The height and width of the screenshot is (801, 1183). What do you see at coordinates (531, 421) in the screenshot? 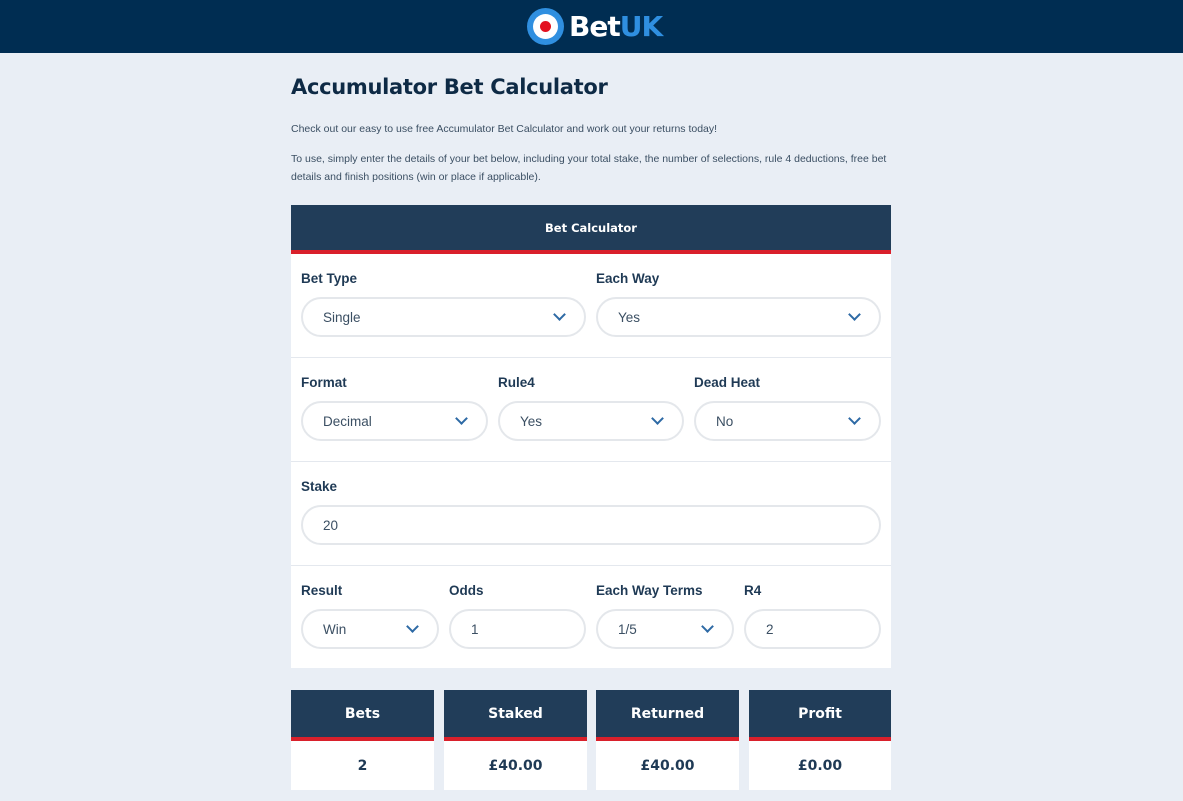
I see `rule4-value: Yes` at bounding box center [531, 421].